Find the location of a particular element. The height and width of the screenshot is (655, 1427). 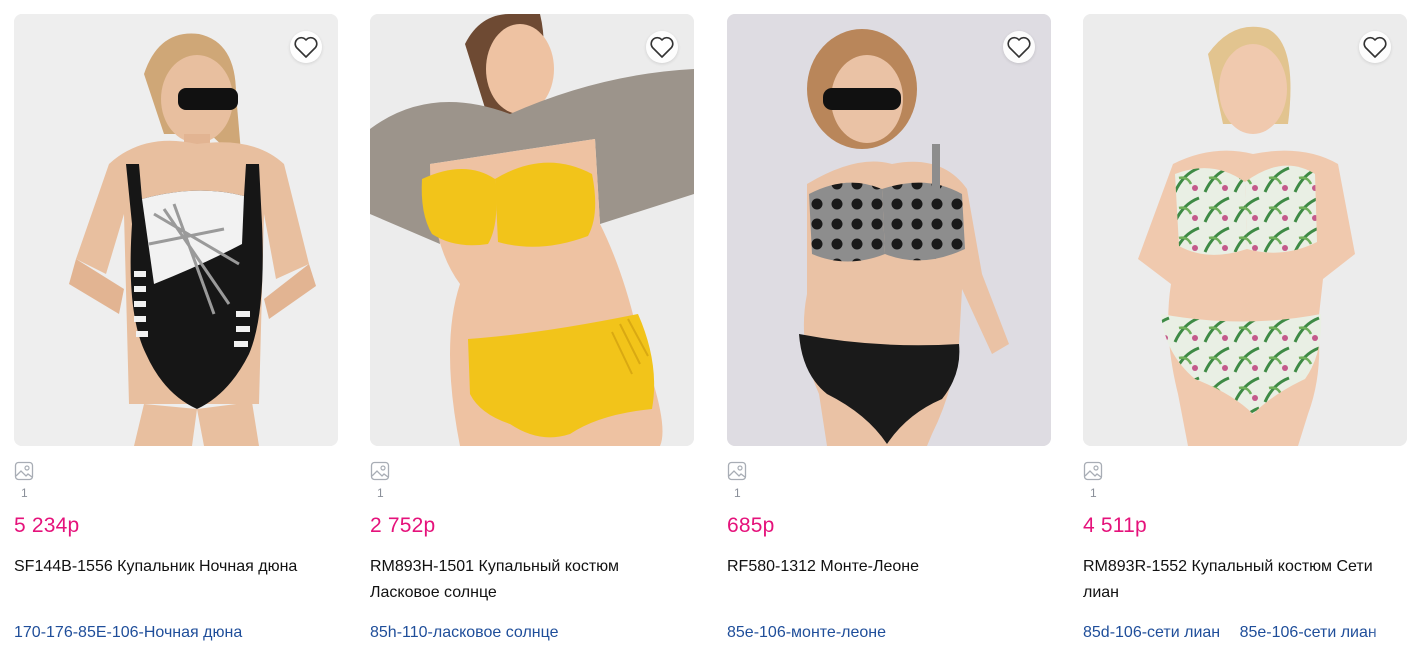

product-price: 4 511р is located at coordinates (1115, 525).